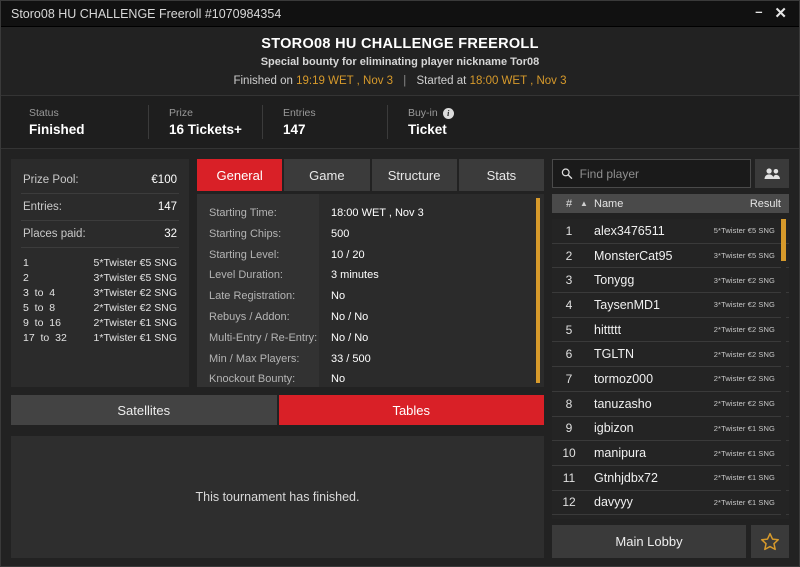  I want to click on status-item-prize: Prize 16 Tickets+, so click(216, 122).